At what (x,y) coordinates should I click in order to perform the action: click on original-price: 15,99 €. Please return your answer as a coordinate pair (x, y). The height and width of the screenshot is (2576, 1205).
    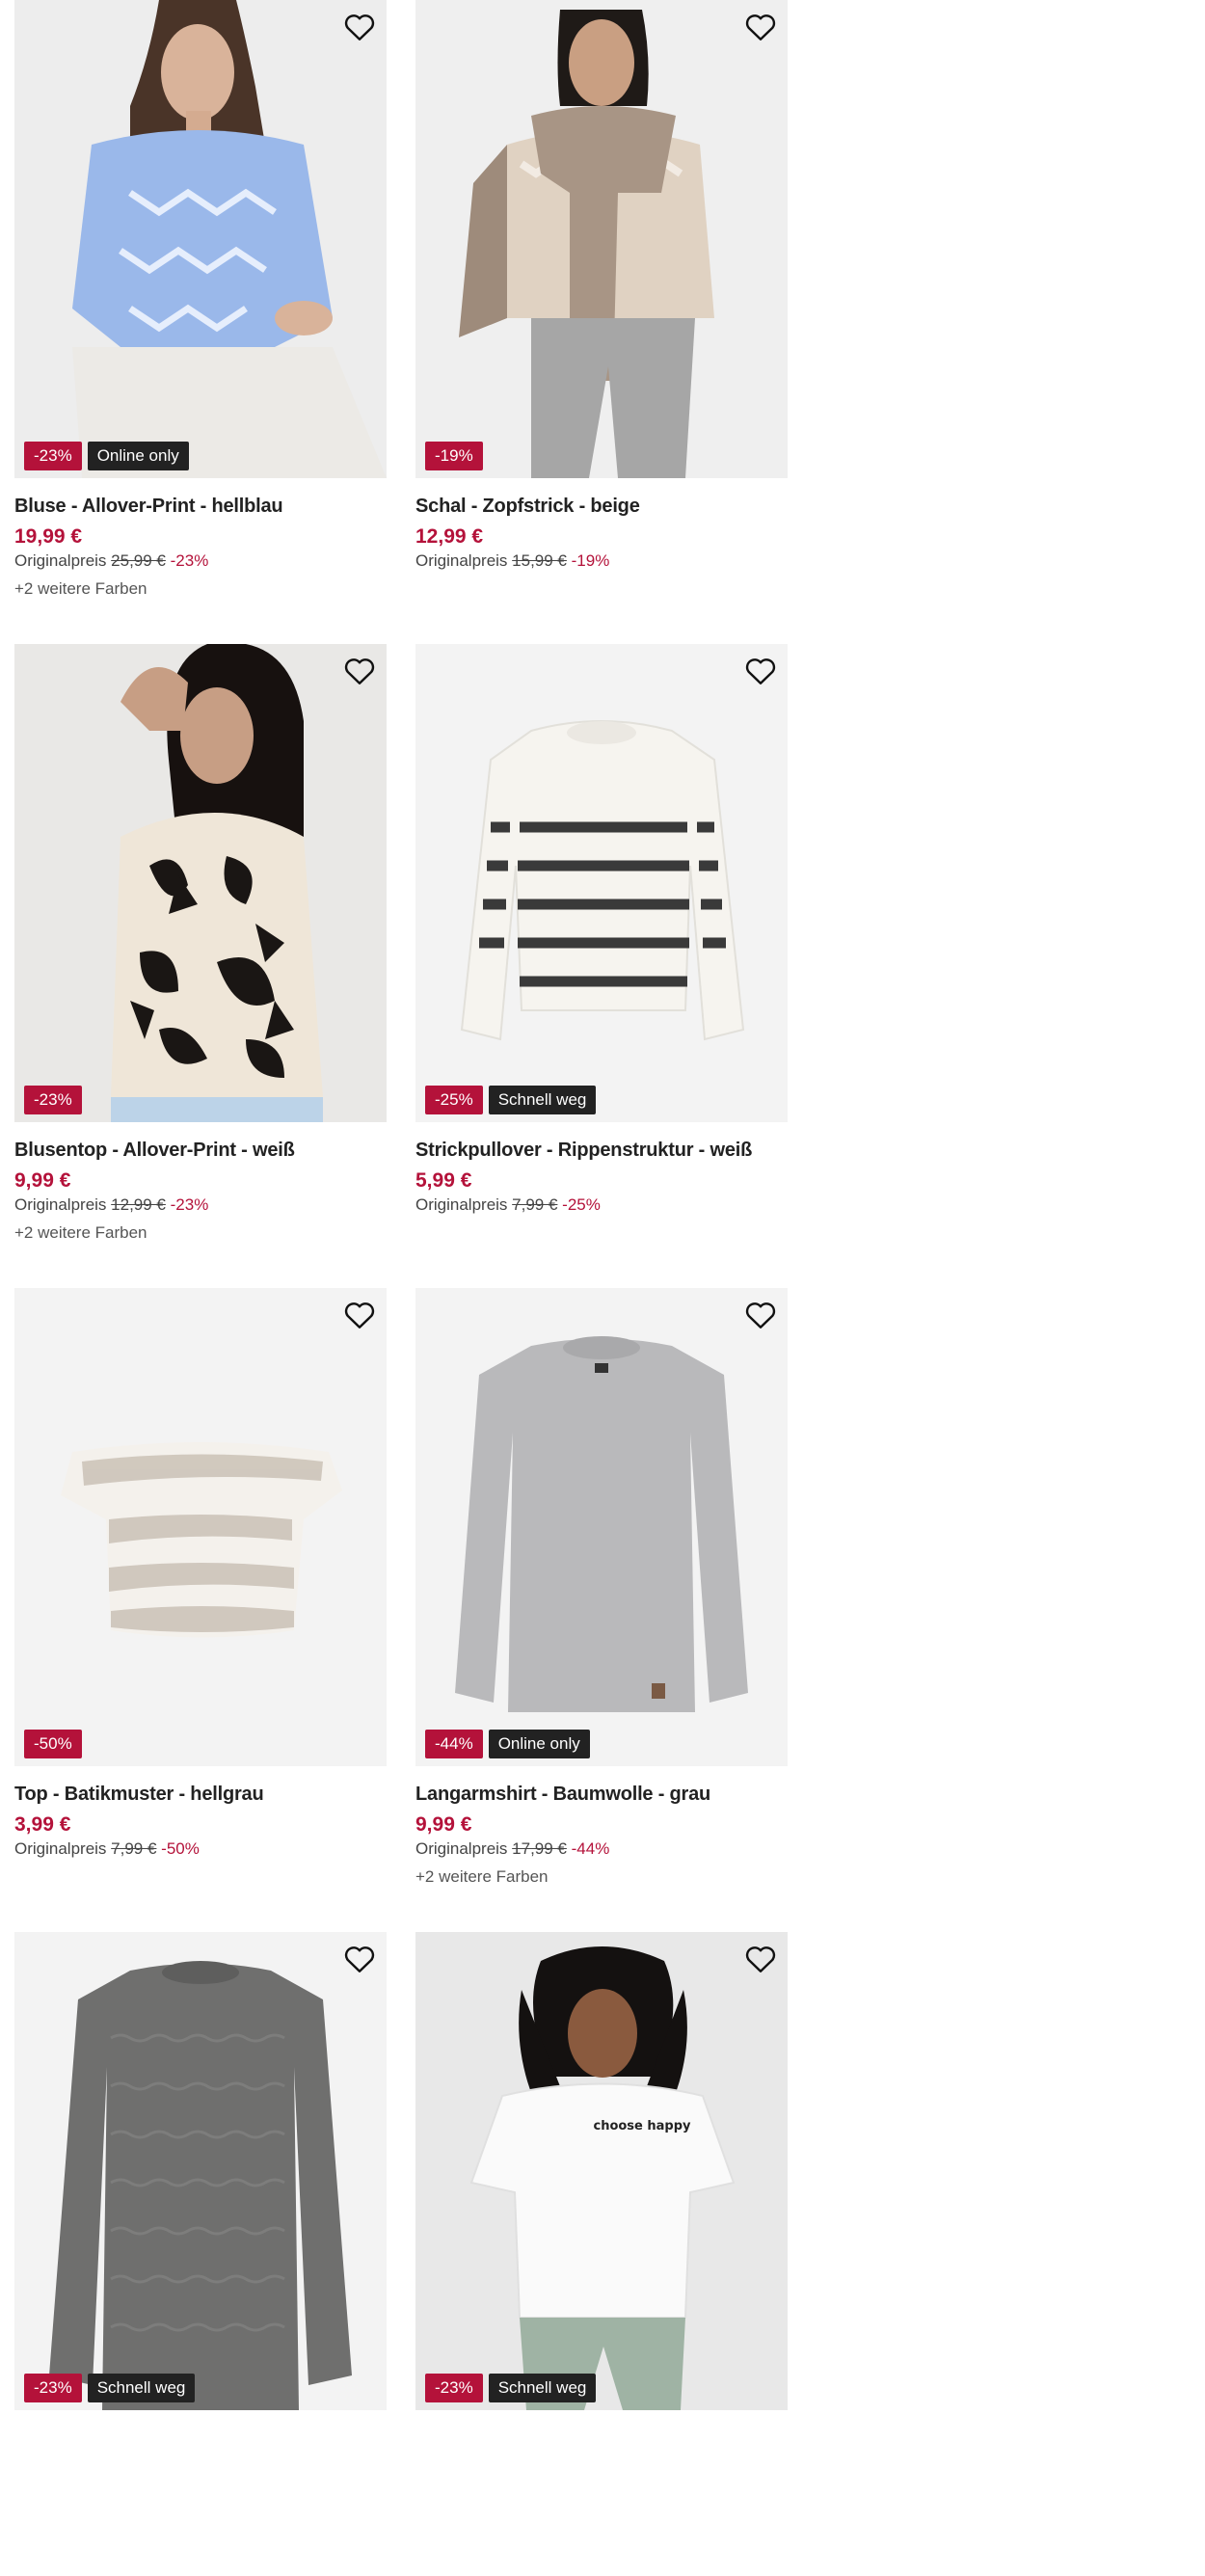
    Looking at the image, I should click on (540, 561).